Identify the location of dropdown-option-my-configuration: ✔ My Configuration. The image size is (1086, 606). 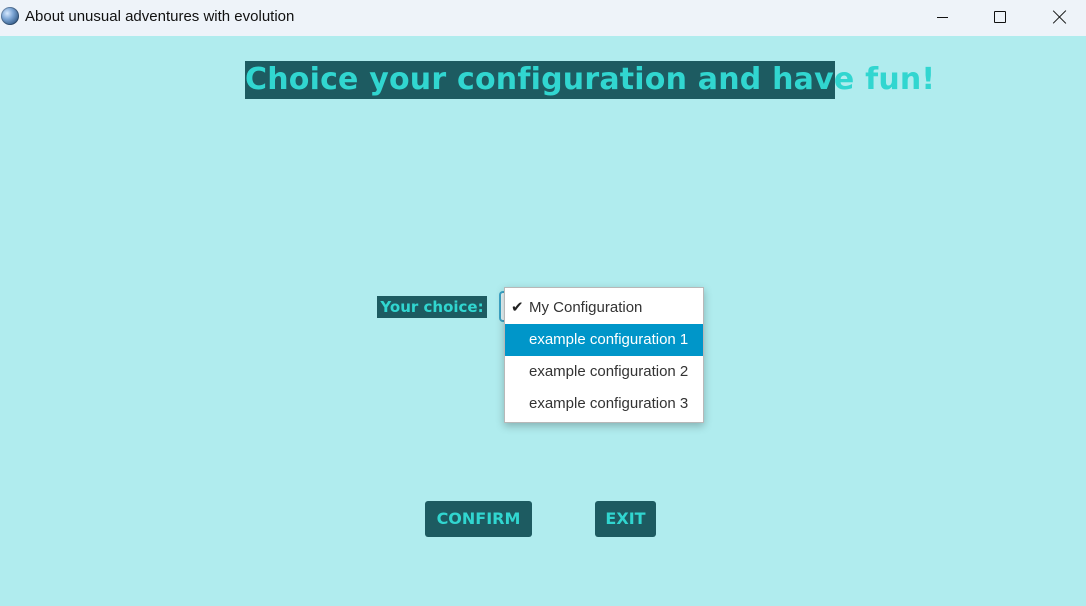
(604, 308).